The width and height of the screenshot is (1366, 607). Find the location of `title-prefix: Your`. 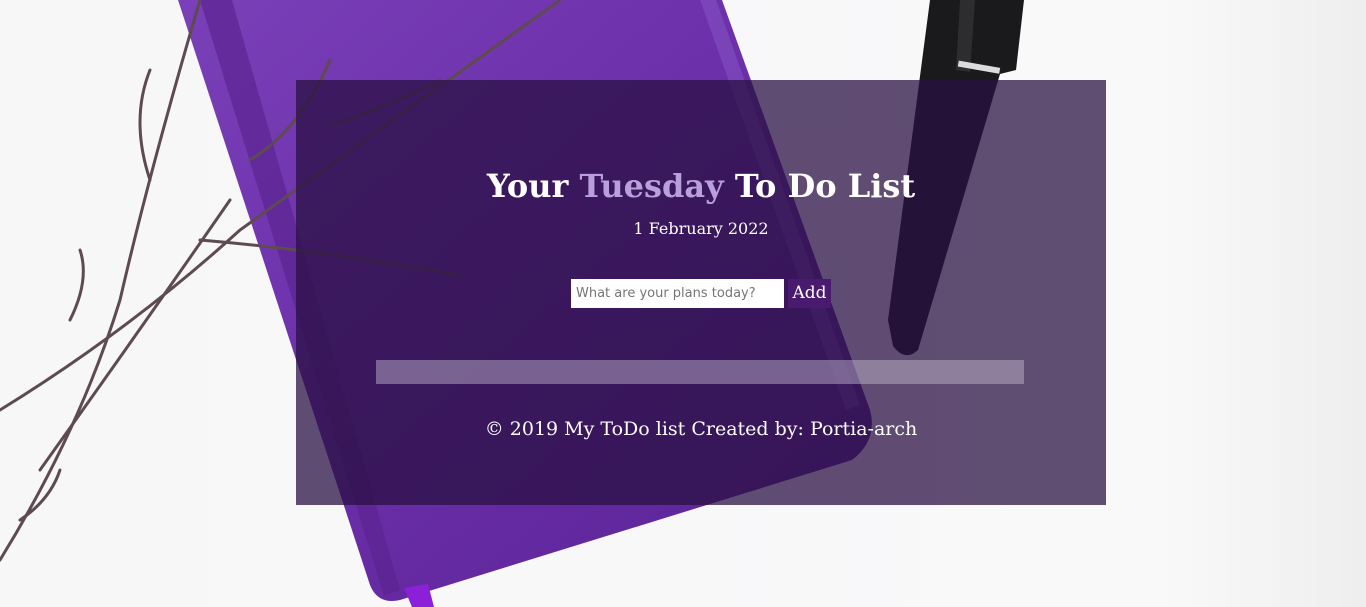

title-prefix: Your is located at coordinates (527, 186).